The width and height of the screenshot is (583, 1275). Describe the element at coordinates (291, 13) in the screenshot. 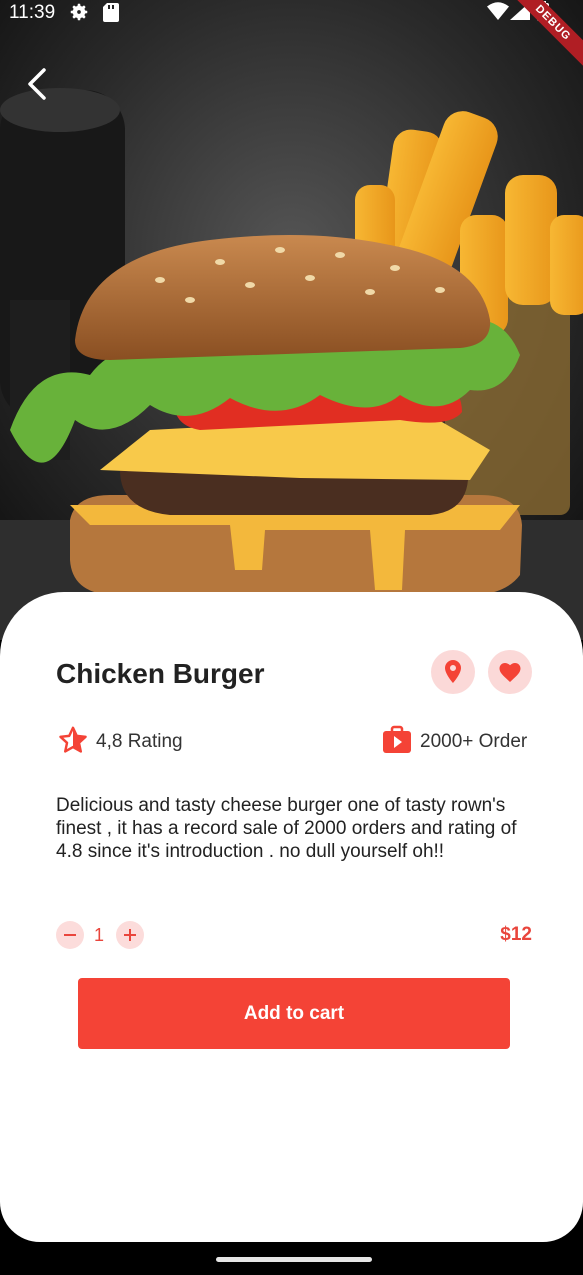

I see `status-bar: 11:39` at that location.